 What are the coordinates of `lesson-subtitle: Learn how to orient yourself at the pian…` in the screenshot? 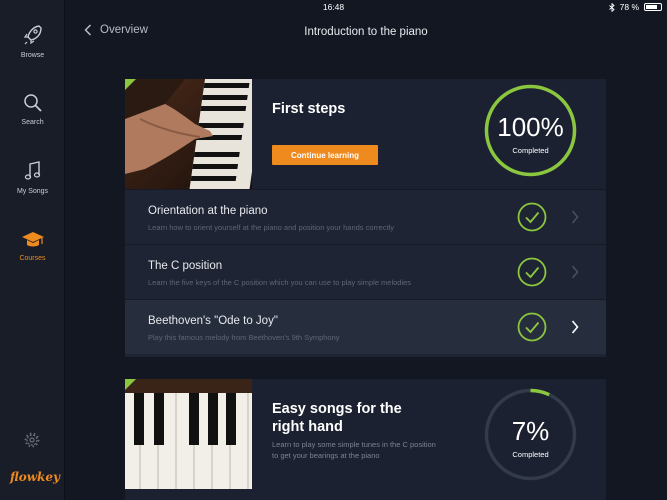 It's located at (271, 227).